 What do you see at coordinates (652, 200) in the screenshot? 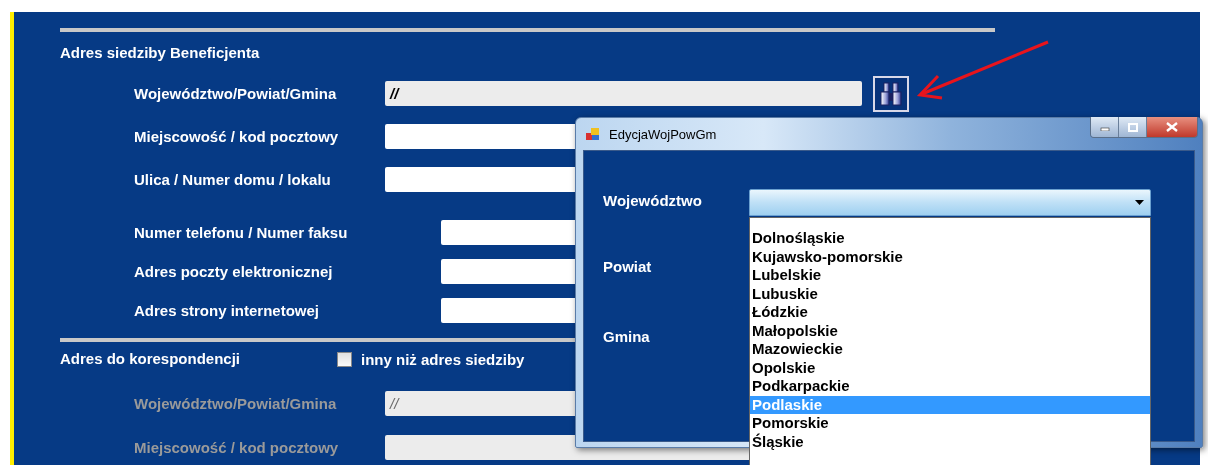
I see `field-label: Województwo` at bounding box center [652, 200].